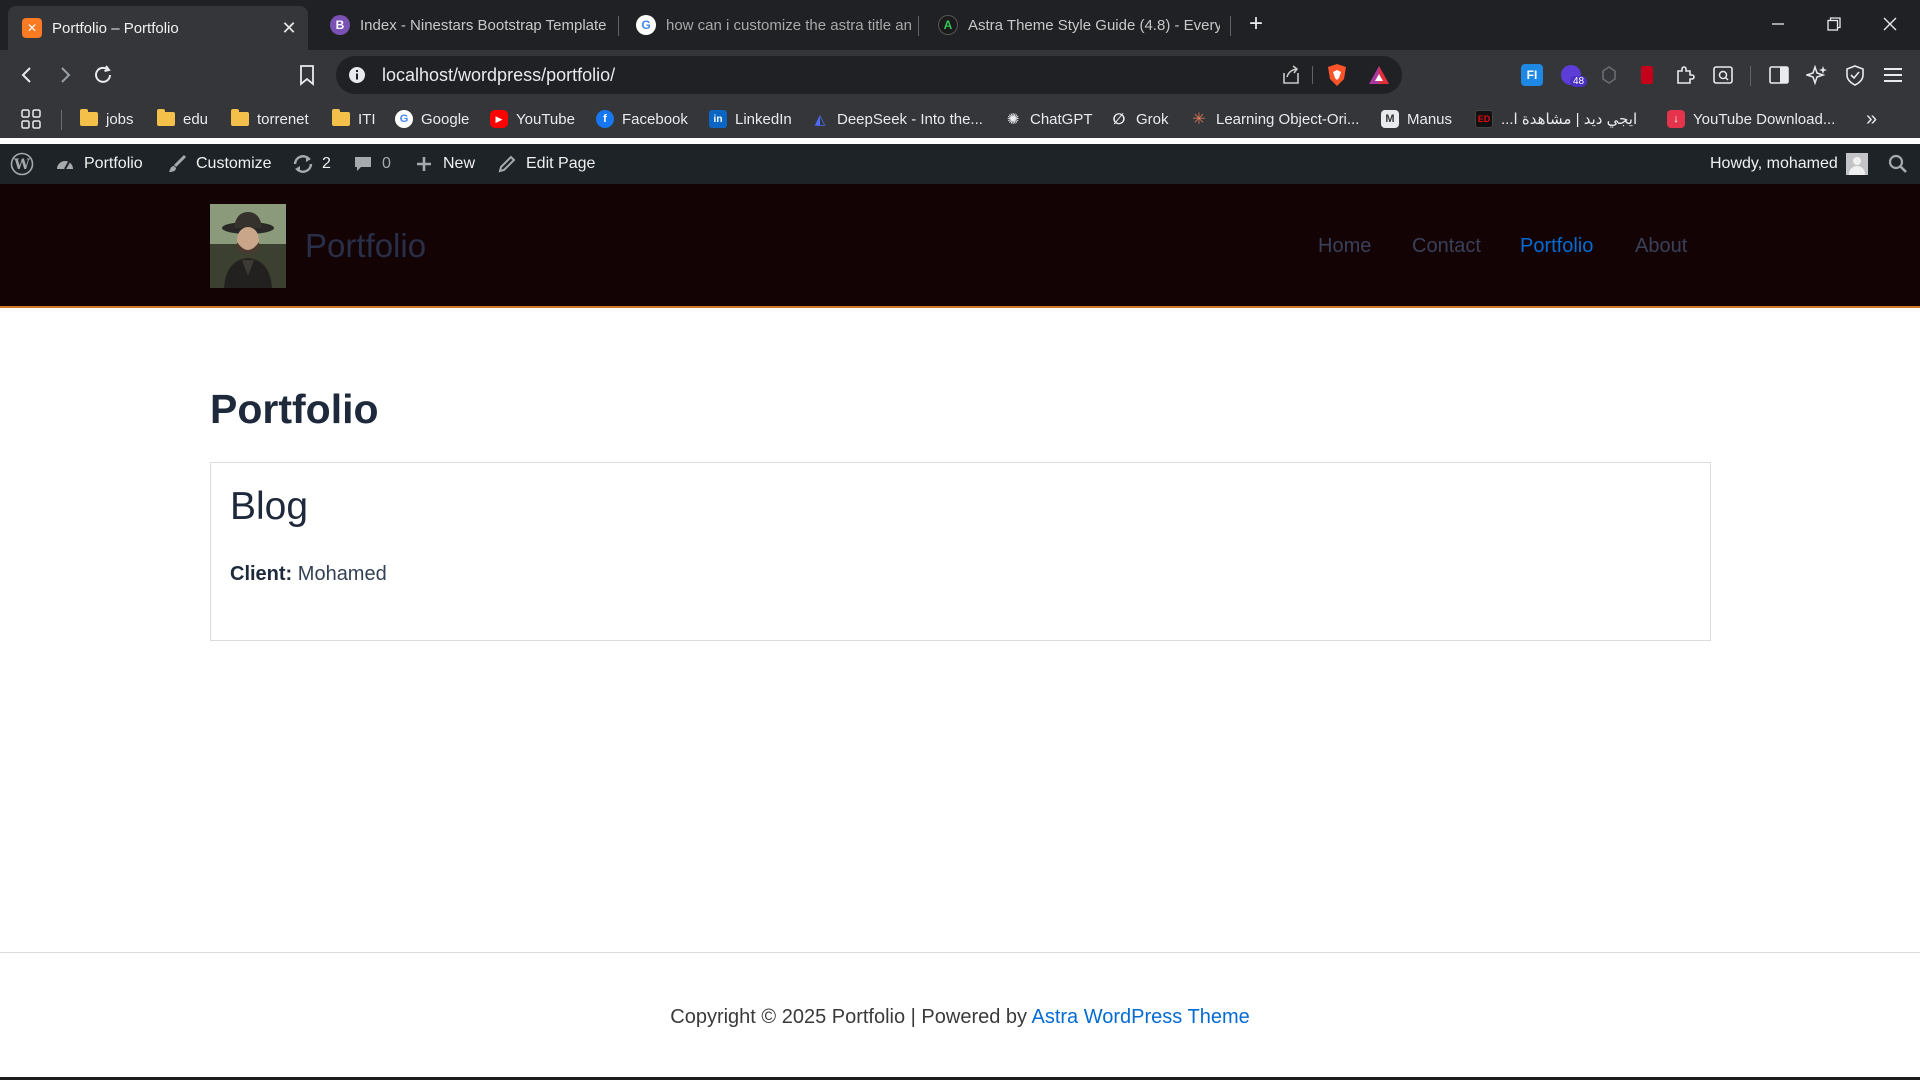 The width and height of the screenshot is (1920, 1080). I want to click on menu-item-portfolio: Portfolio, so click(1556, 246).